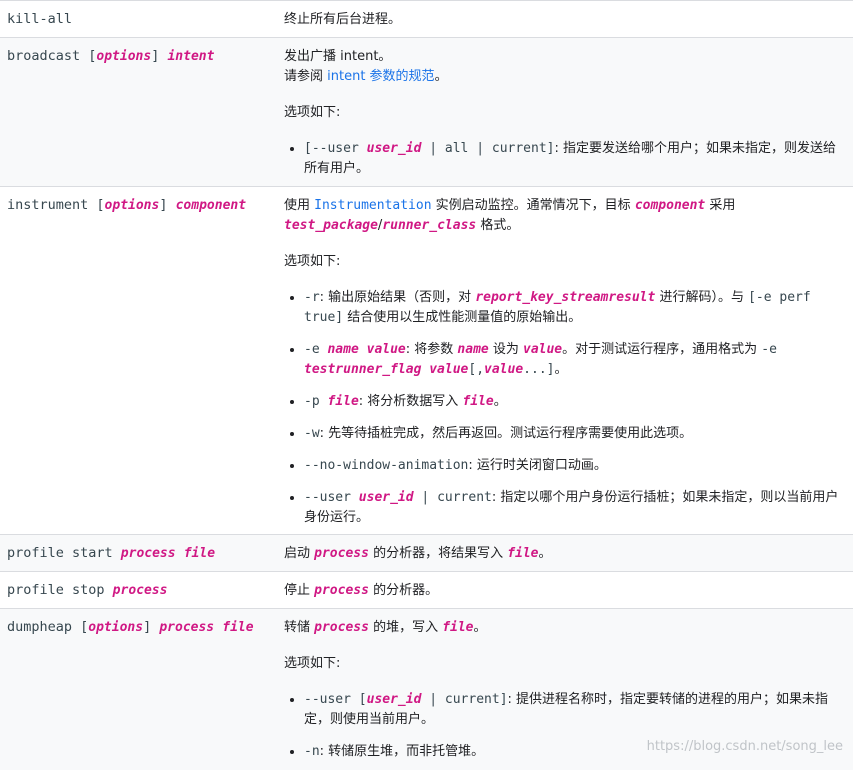 The image size is (853, 770). Describe the element at coordinates (505, 349) in the screenshot. I see `option-text: 设为` at that location.